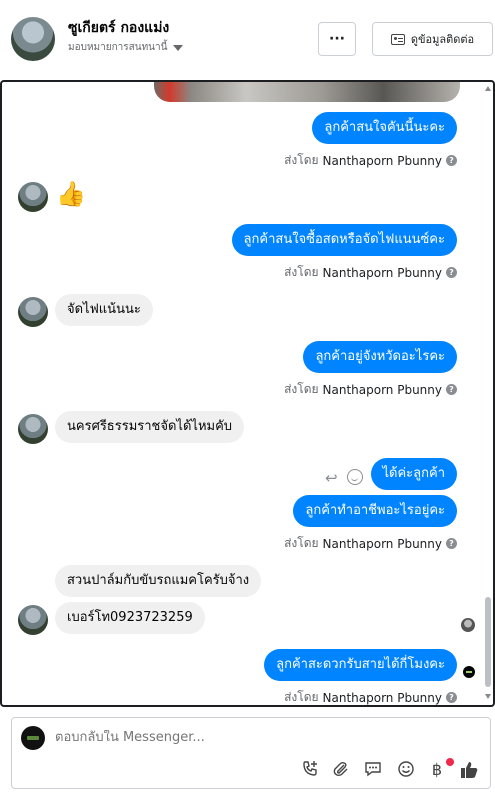 This screenshot has height=798, width=495. I want to click on view-contact-info-button: ดูข้อมูลติดต่อ, so click(432, 39).